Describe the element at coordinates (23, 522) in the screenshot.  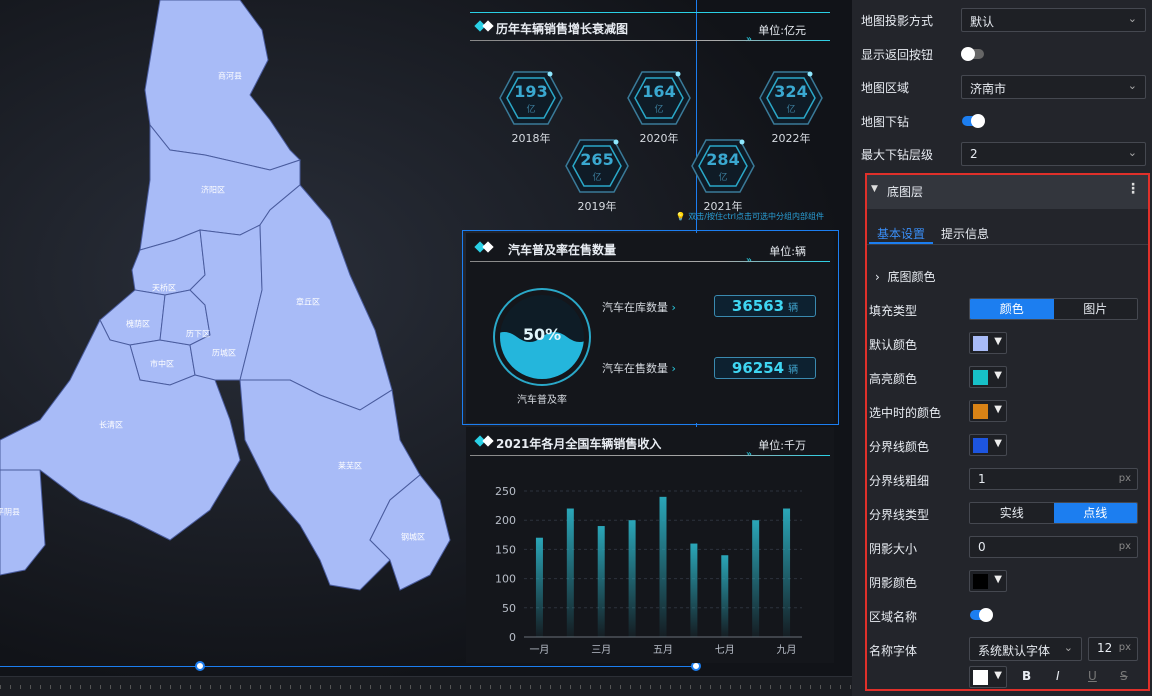
I see `district-pingyin` at that location.